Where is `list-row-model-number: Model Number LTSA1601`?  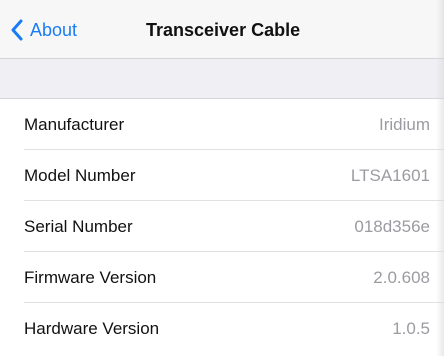 list-row-model-number: Model Number LTSA1601 is located at coordinates (222, 175).